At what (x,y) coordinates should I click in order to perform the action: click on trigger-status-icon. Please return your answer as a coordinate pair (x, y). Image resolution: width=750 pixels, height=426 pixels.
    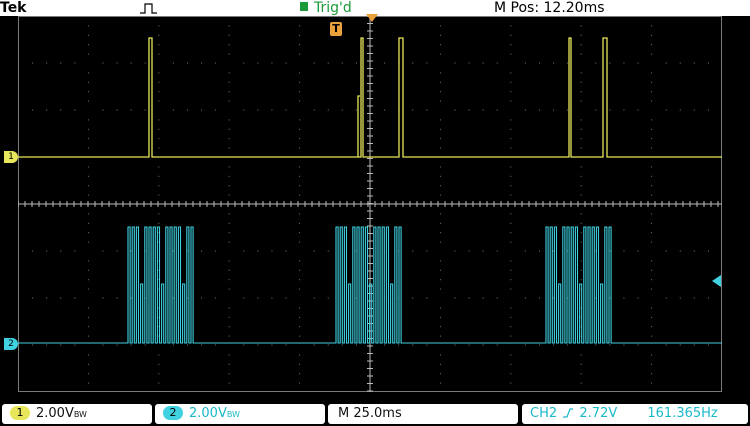
    Looking at the image, I should click on (304, 6).